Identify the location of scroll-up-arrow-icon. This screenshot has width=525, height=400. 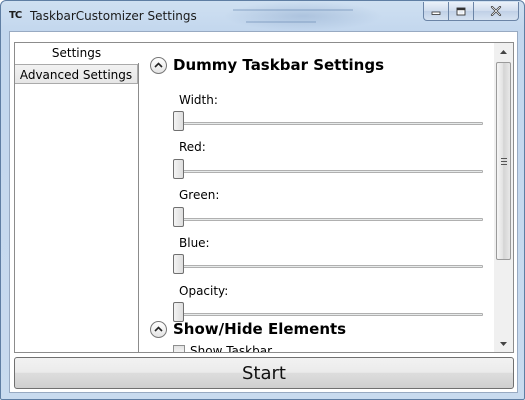
(503, 51).